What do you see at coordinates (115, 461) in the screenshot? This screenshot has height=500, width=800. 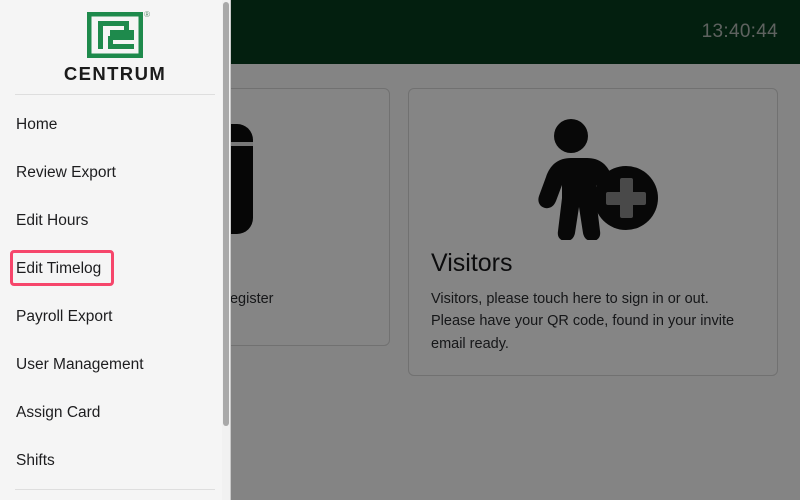 I see `sidebar-item-shifts: Shifts` at bounding box center [115, 461].